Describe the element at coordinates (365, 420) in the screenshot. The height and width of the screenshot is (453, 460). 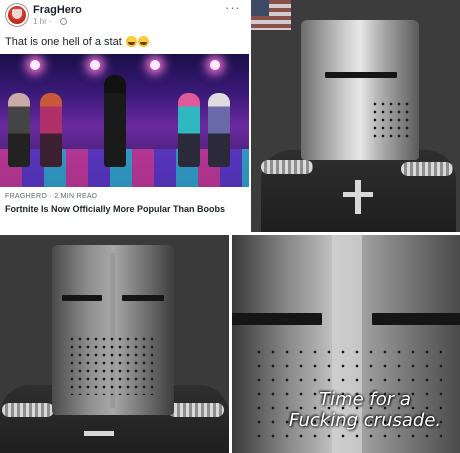
I see `caption-line-2: Fucking crusade.` at that location.